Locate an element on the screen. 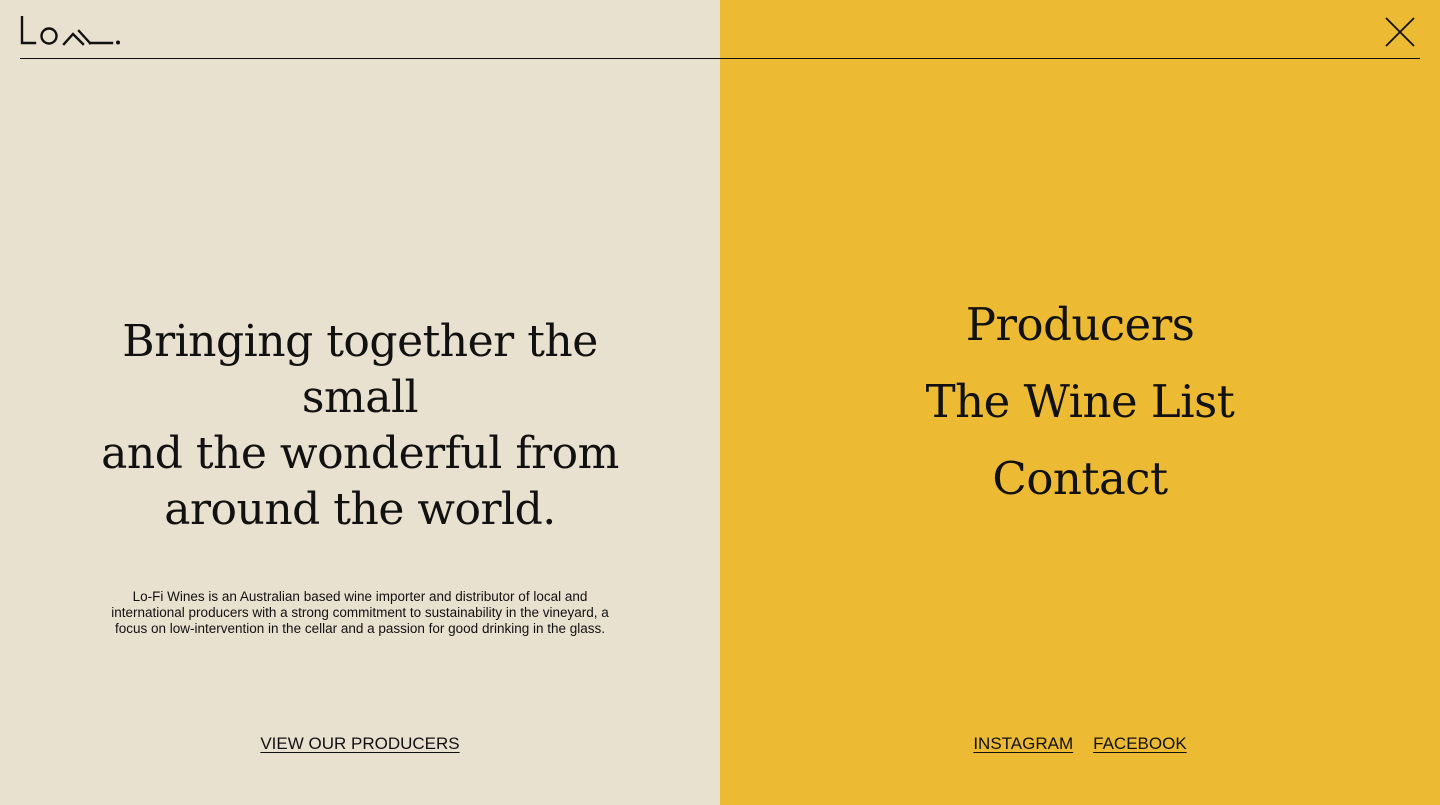 The image size is (1440, 805). nav-item-contact: Contact is located at coordinates (1080, 478).